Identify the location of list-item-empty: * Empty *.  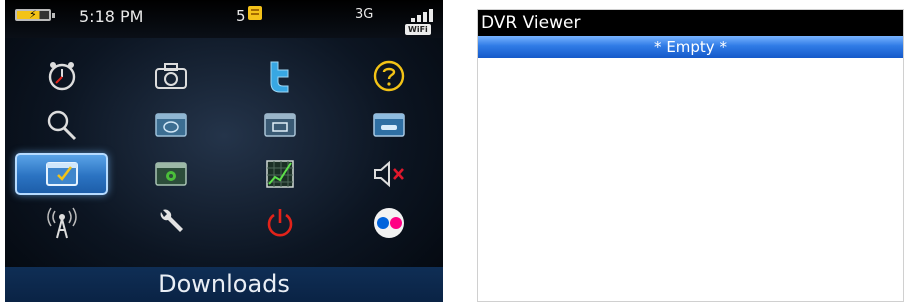
(690, 47).